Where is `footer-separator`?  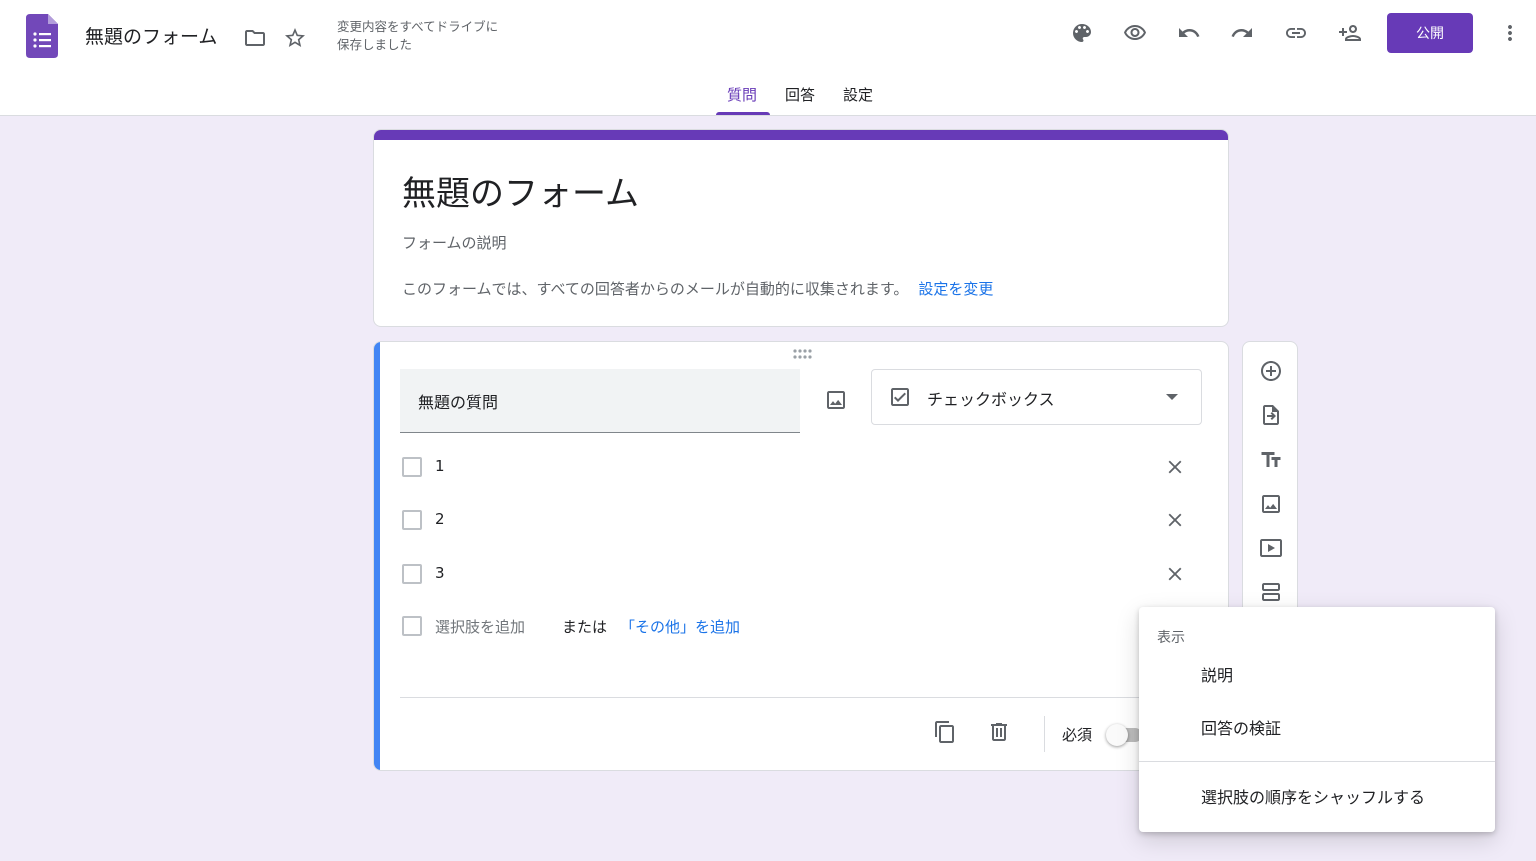 footer-separator is located at coordinates (1044, 734).